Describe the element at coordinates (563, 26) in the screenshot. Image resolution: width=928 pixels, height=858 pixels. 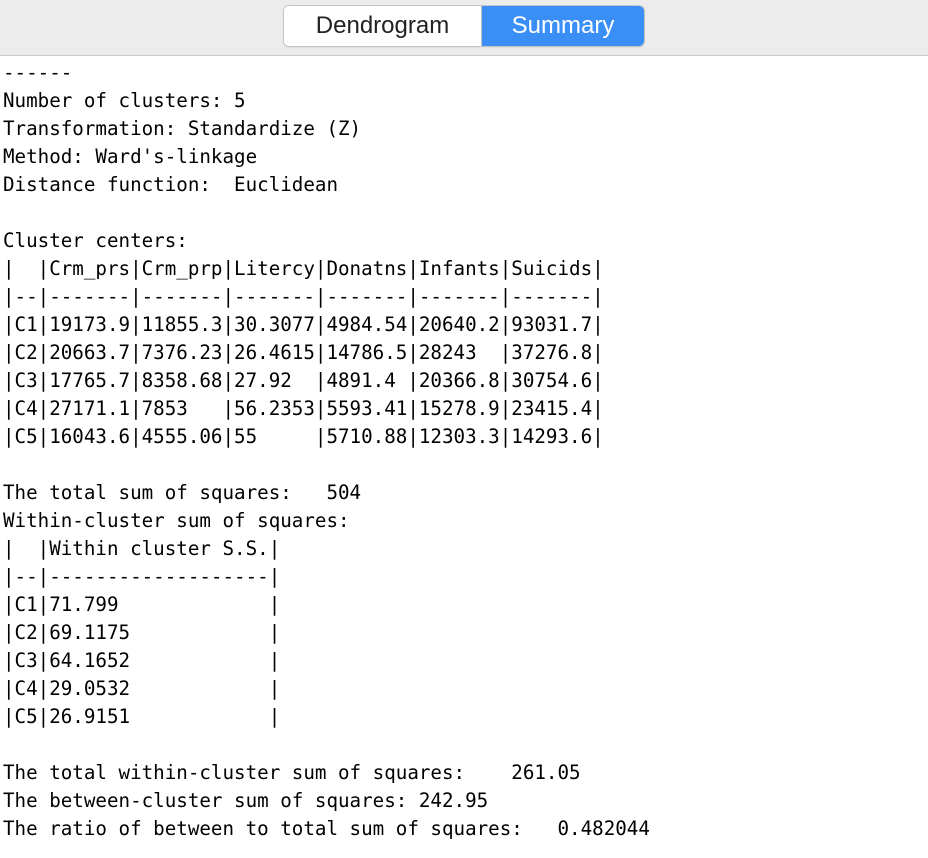
I see `tab-summary: Summary` at that location.